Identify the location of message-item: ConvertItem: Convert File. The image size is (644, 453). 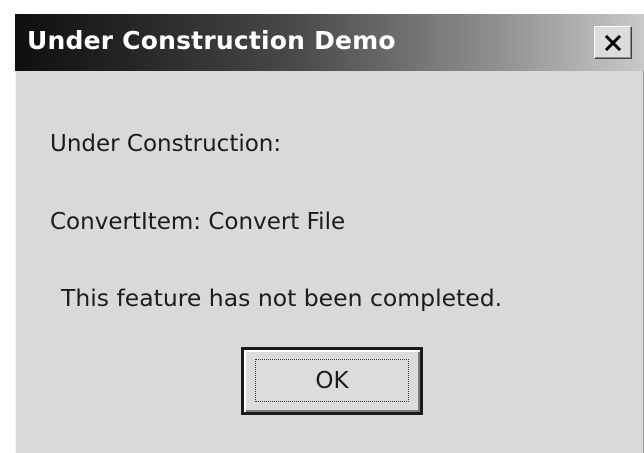
(197, 222).